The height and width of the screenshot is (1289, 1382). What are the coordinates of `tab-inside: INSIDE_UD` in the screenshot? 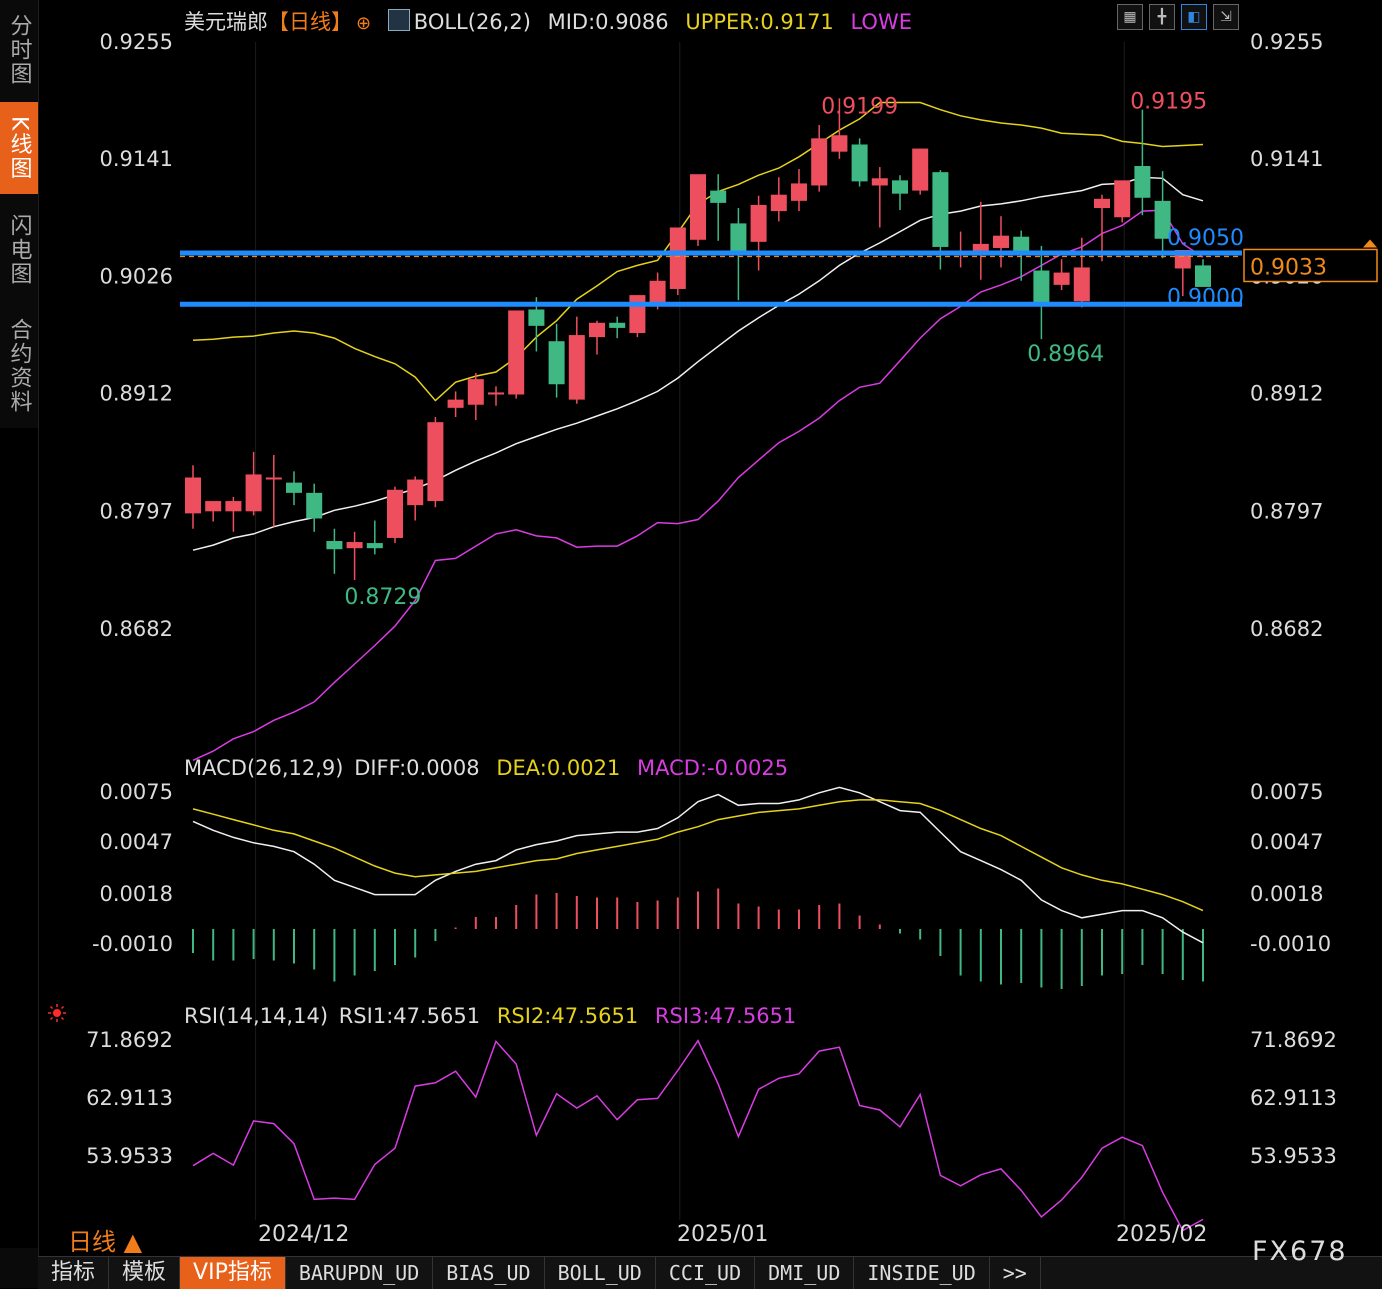 It's located at (922, 1273).